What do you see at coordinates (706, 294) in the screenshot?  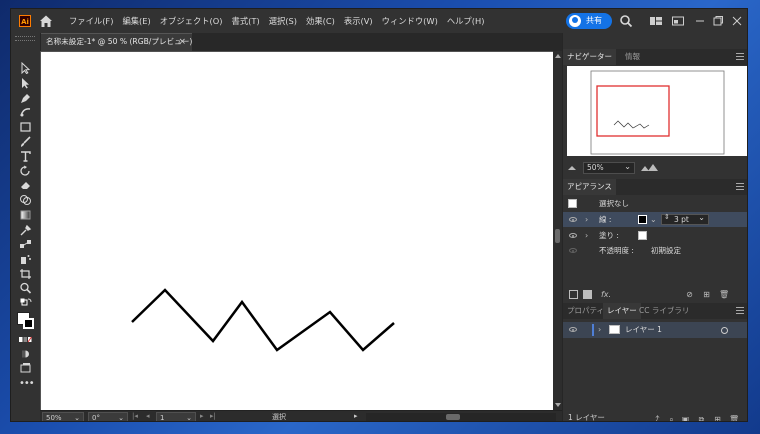 I see `duplicate-item-icon: ⊞` at bounding box center [706, 294].